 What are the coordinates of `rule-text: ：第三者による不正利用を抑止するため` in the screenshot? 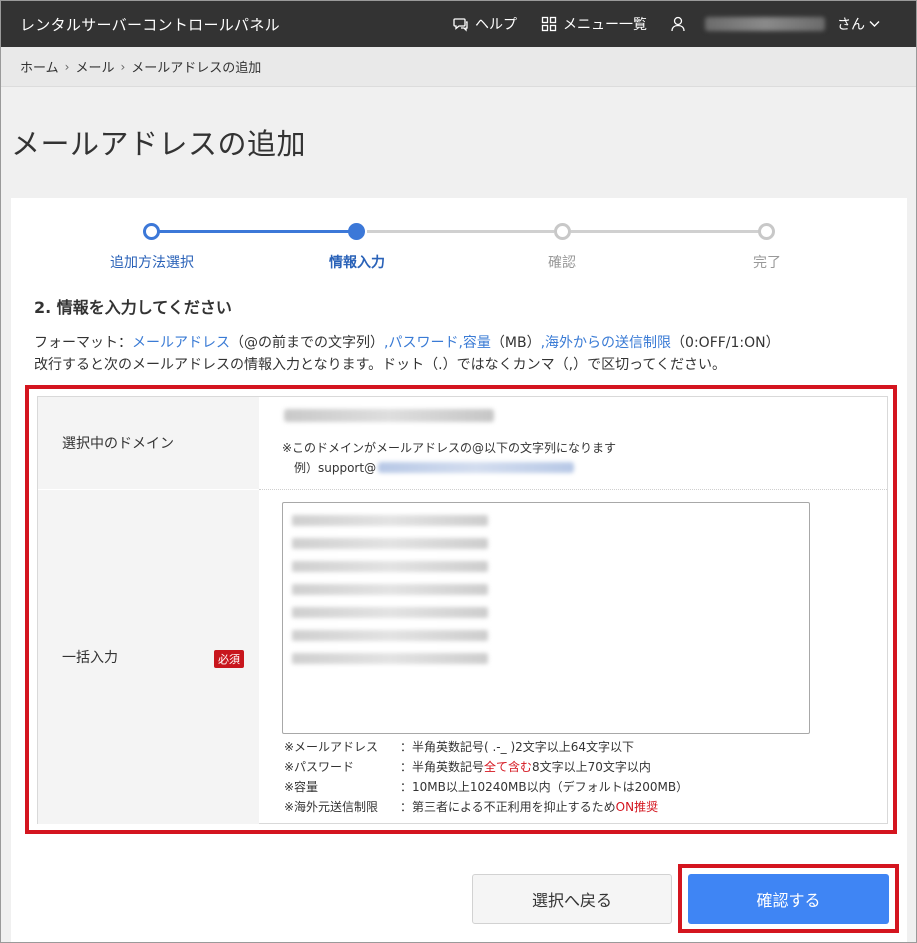 It's located at (508, 807).